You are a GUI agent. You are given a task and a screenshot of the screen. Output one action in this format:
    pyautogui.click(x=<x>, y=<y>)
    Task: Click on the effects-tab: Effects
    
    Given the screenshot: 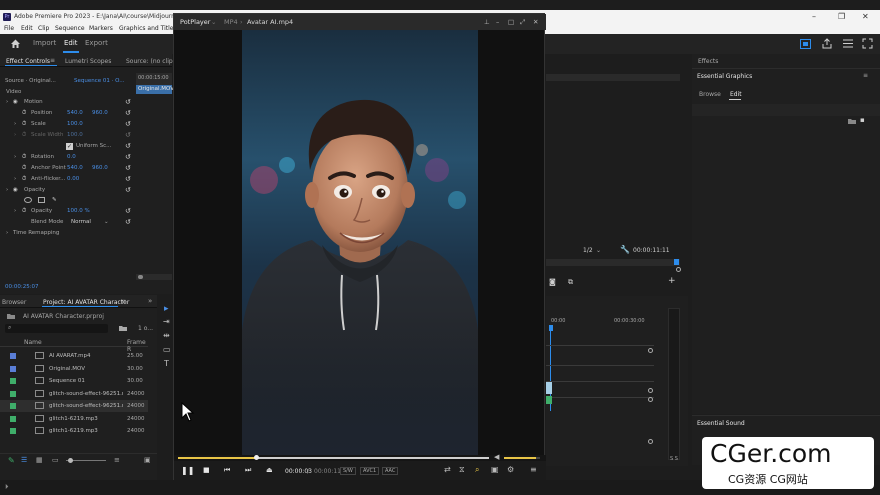 What is the action you would take?
    pyautogui.click(x=708, y=61)
    